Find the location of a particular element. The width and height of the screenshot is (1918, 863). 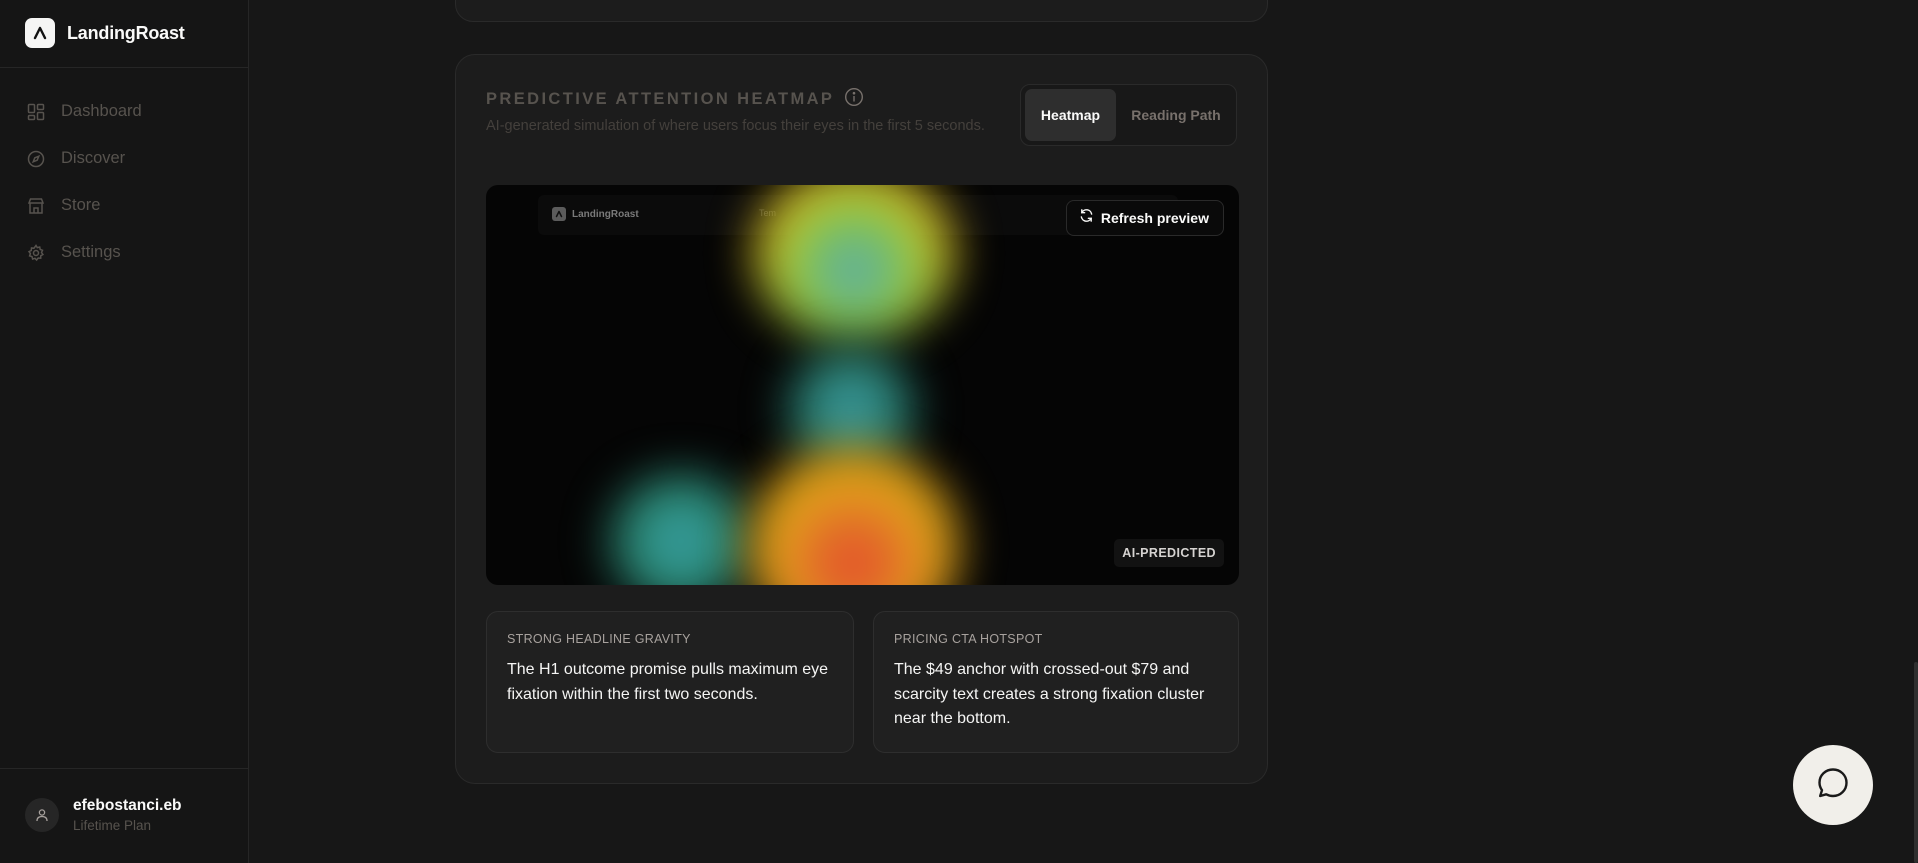

avatar is located at coordinates (42, 815).